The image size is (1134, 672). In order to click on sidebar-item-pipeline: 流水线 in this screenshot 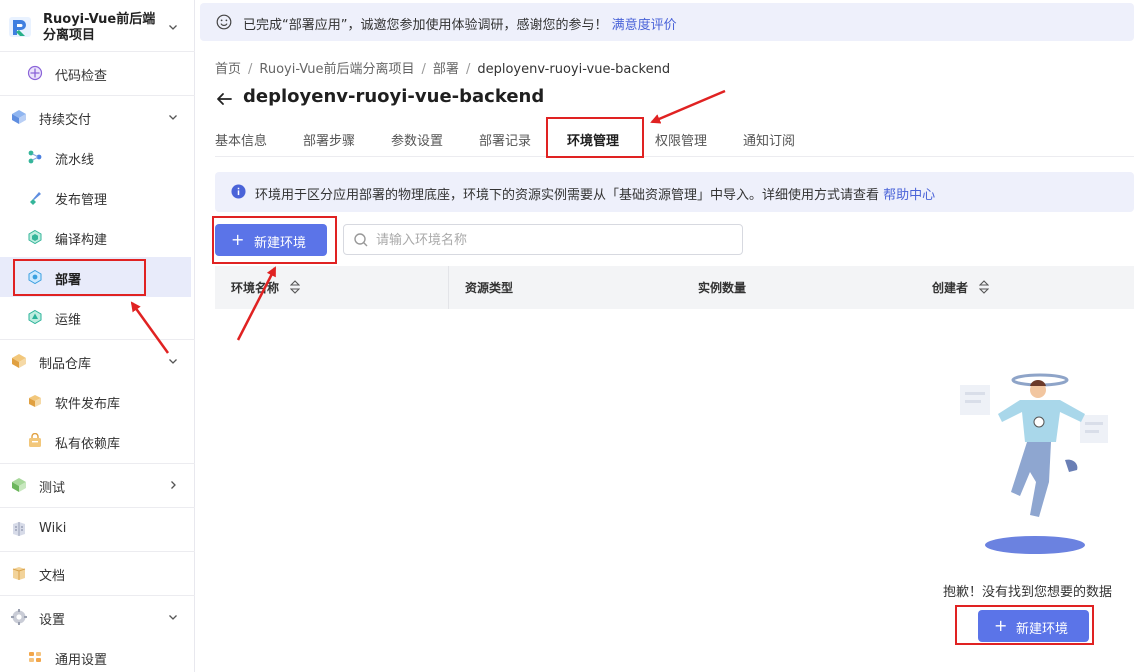, I will do `click(97, 157)`.